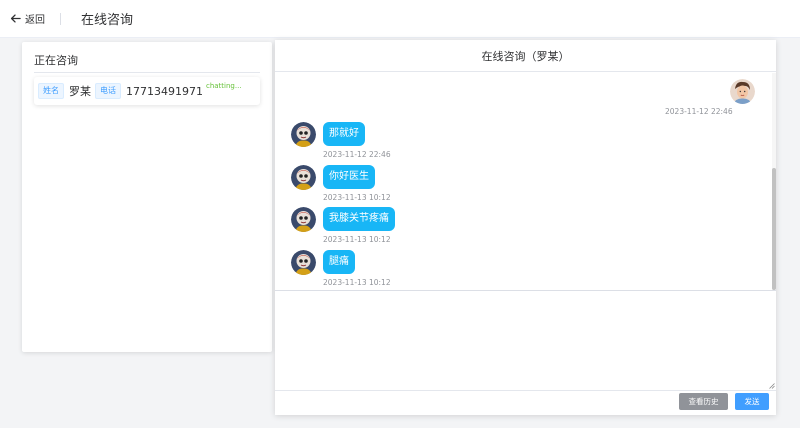  I want to click on message-bubble: 我膝关节疼痛, so click(359, 219).